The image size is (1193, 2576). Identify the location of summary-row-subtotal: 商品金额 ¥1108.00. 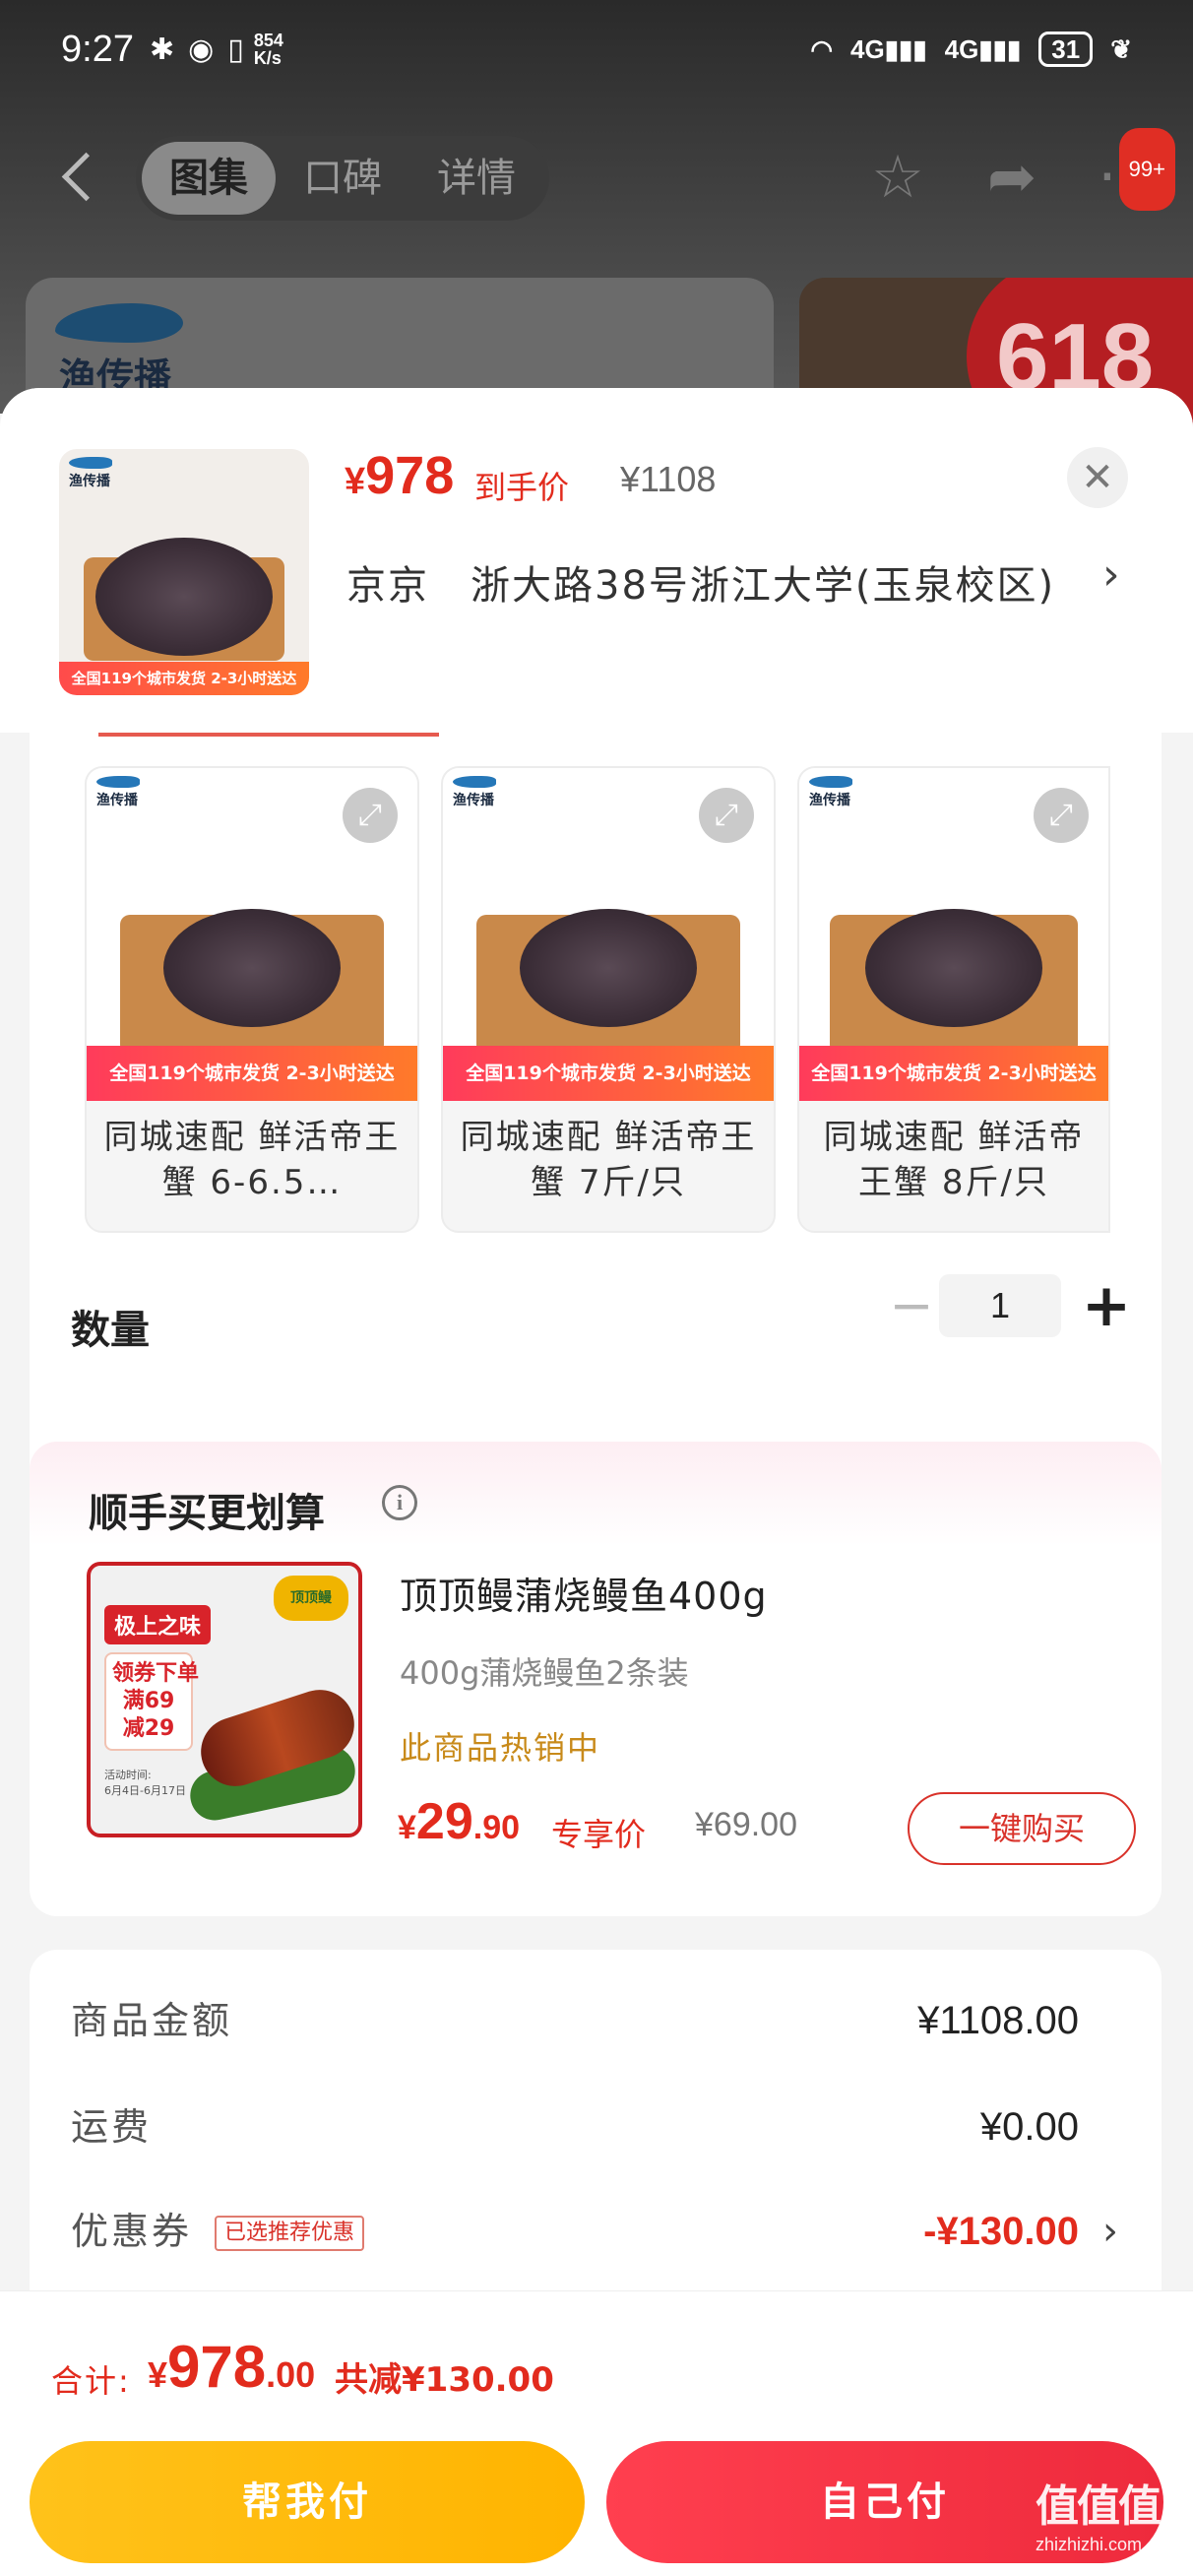
(594, 2021).